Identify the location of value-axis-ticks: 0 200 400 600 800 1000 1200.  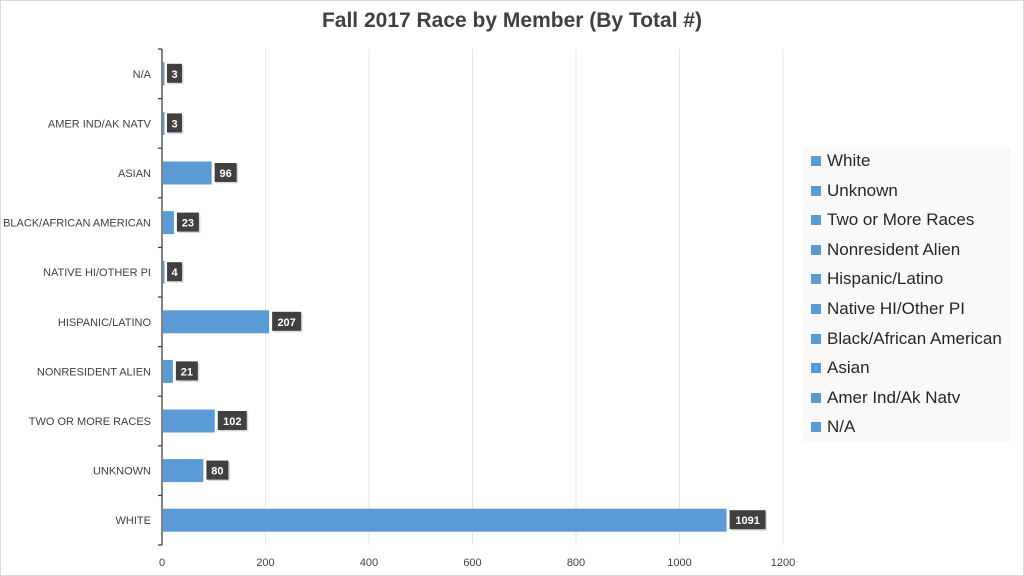
(477, 563).